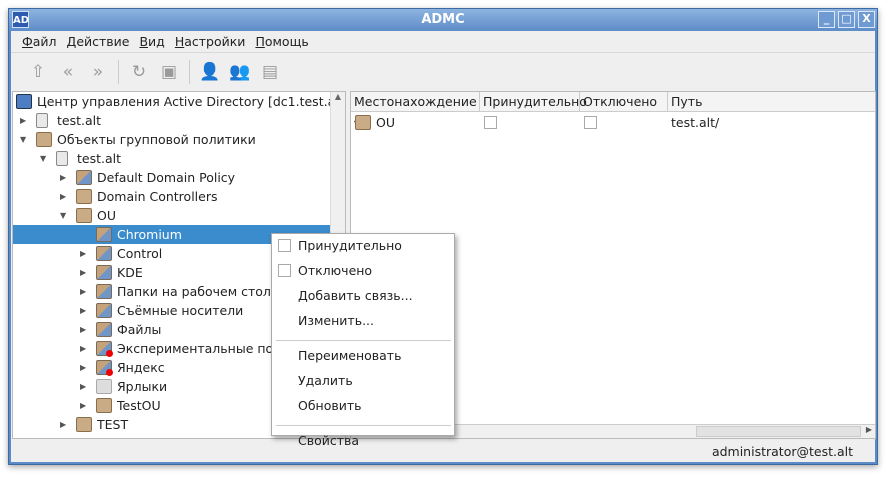 The height and width of the screenshot is (477, 890). What do you see at coordinates (68, 72) in the screenshot?
I see `back-button: «` at bounding box center [68, 72].